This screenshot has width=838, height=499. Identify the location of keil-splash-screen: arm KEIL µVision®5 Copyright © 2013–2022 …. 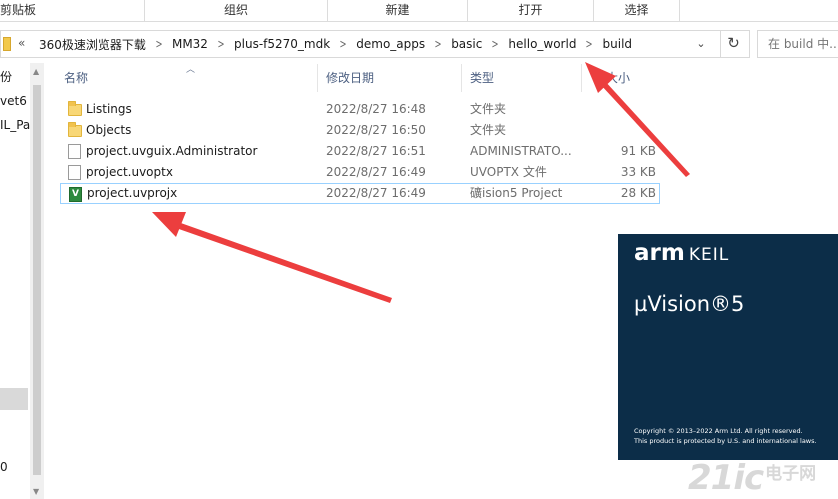
(728, 347).